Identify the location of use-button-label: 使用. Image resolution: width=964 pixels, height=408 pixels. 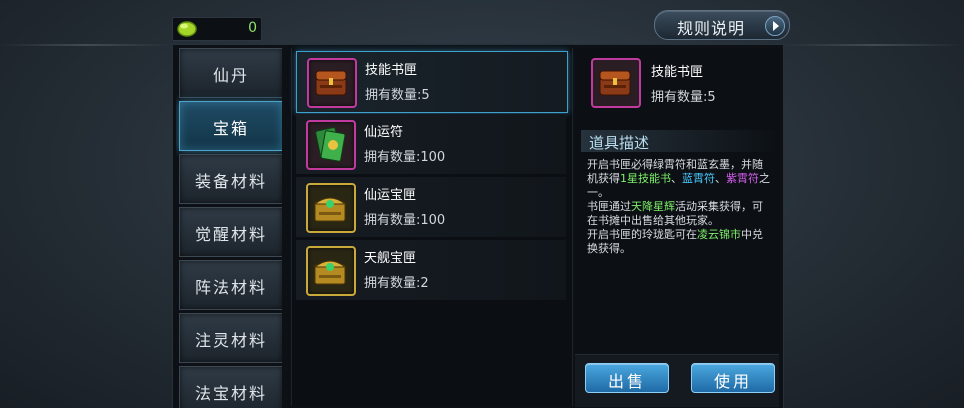
(732, 381).